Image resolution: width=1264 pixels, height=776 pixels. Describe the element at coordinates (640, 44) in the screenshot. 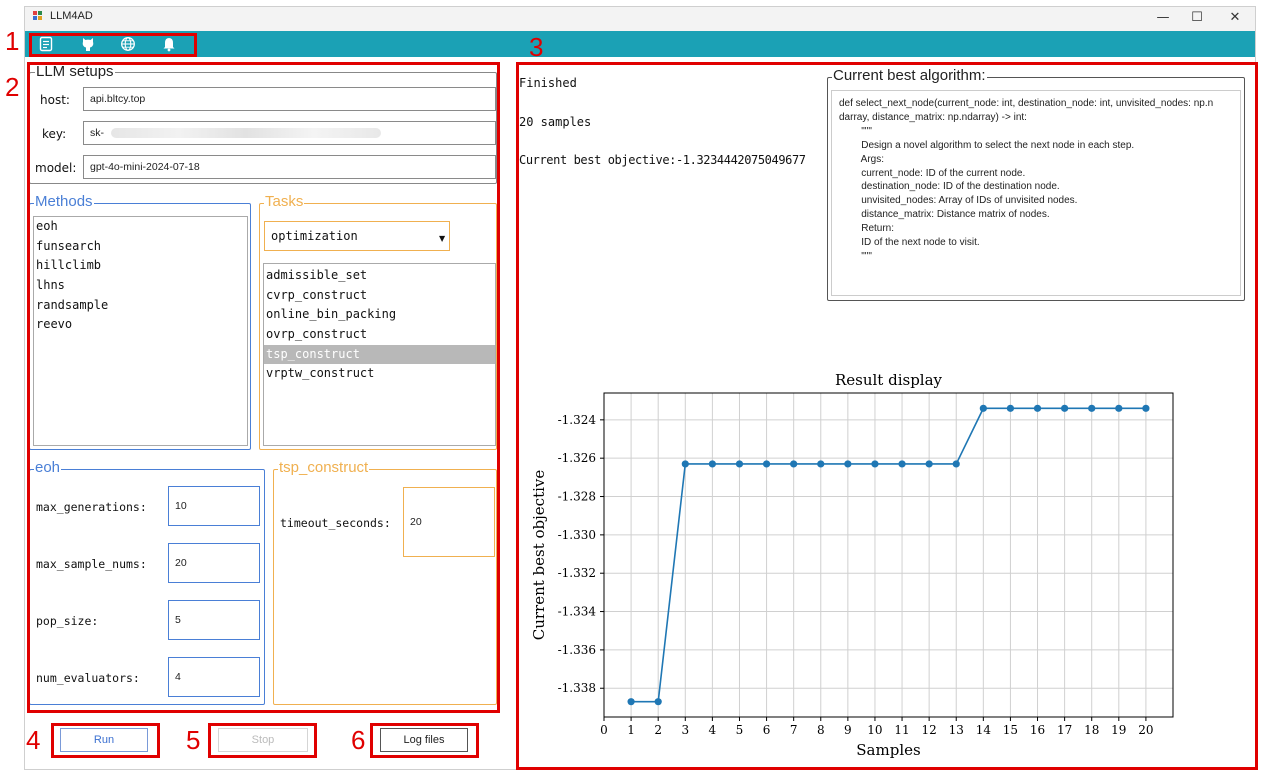

I see `toolbar` at that location.